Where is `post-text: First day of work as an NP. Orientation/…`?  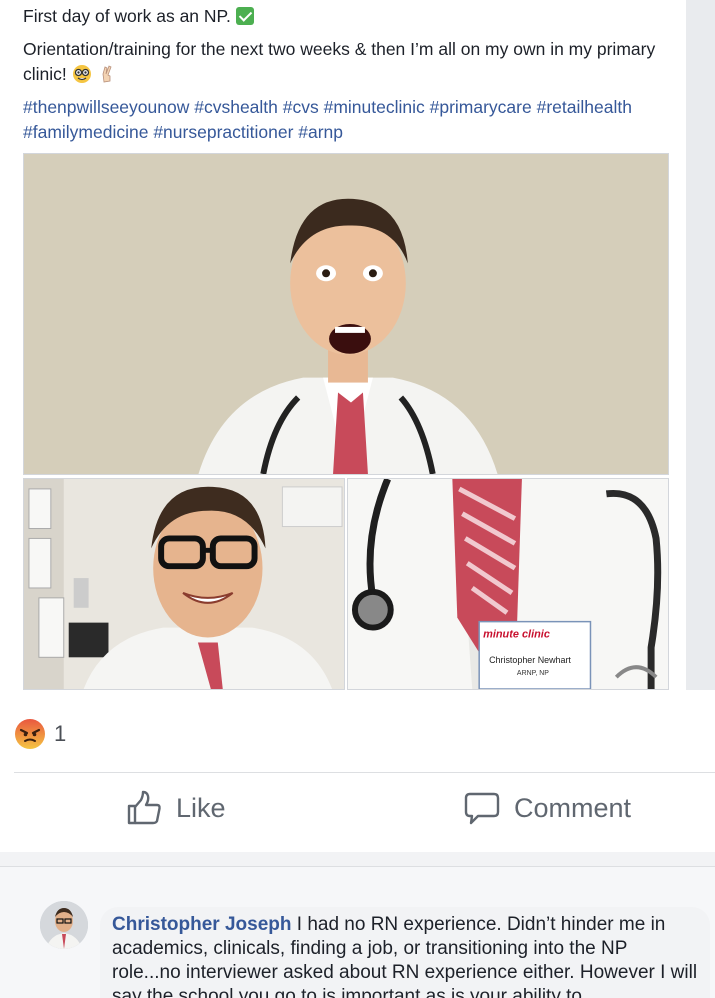
post-text: First day of work as an NP. Orientation/… is located at coordinates (343, 78).